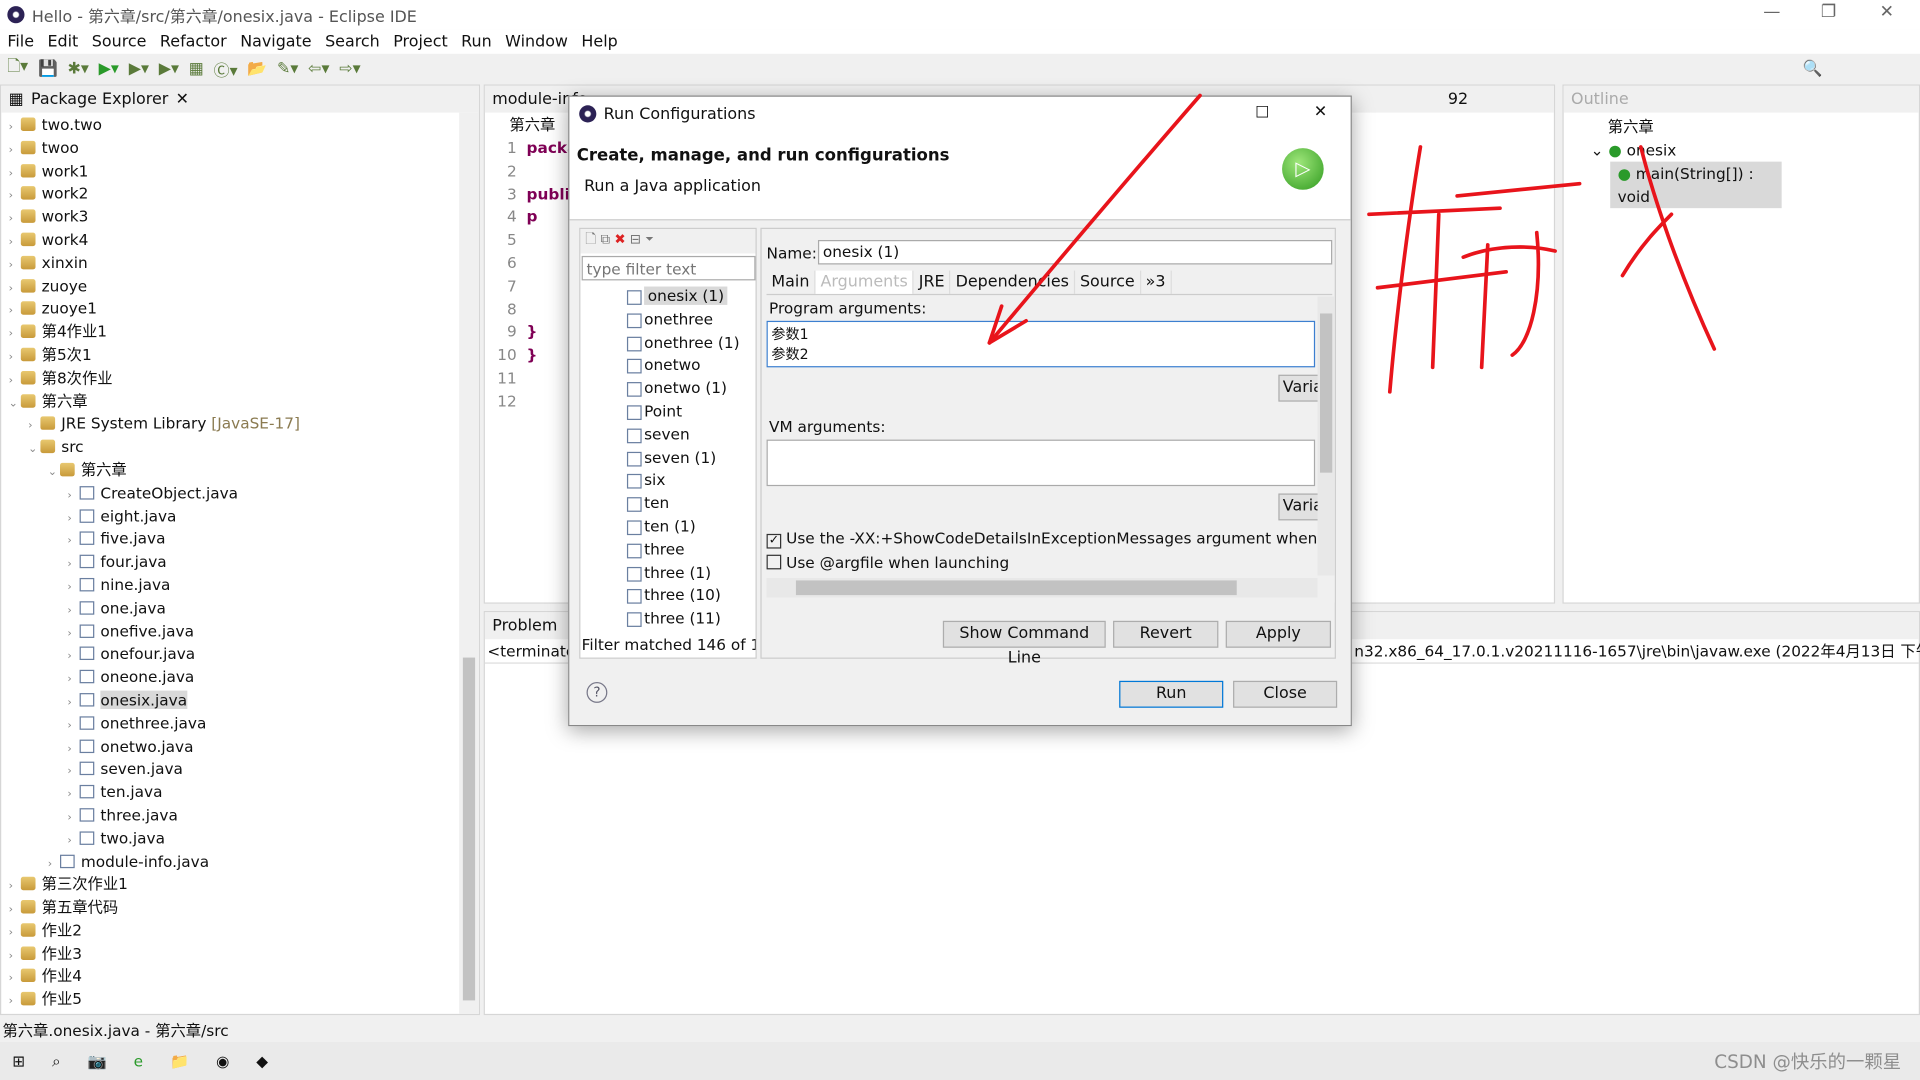  What do you see at coordinates (179, 1061) in the screenshot?
I see `file-explorer-icon: 📁` at bounding box center [179, 1061].